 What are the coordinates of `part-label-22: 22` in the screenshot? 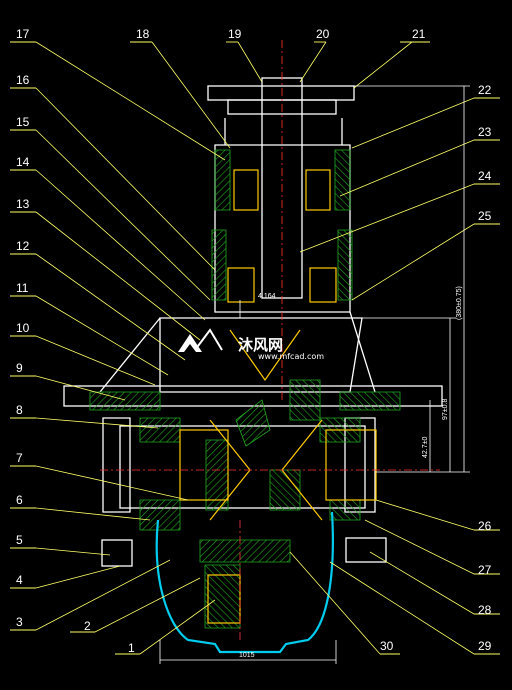 It's located at (485, 90).